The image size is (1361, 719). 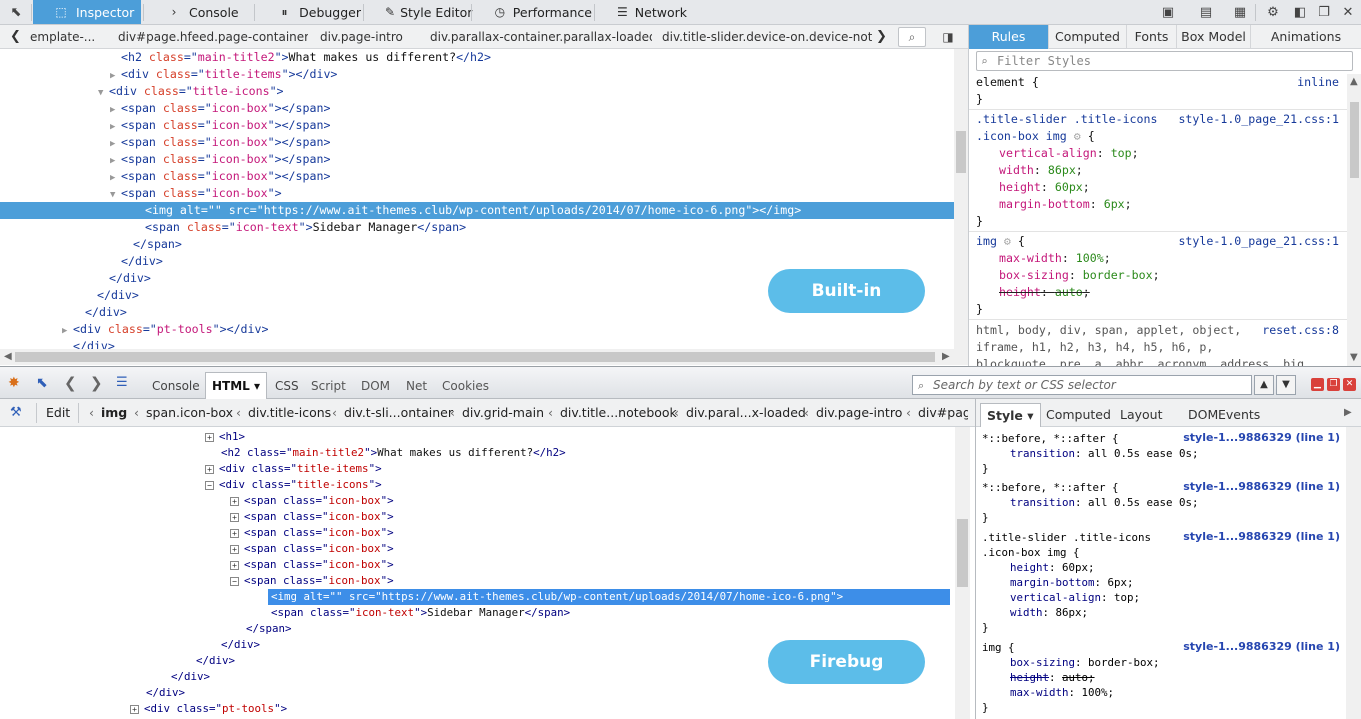 I want to click on markup-node: </span>, so click(x=477, y=244).